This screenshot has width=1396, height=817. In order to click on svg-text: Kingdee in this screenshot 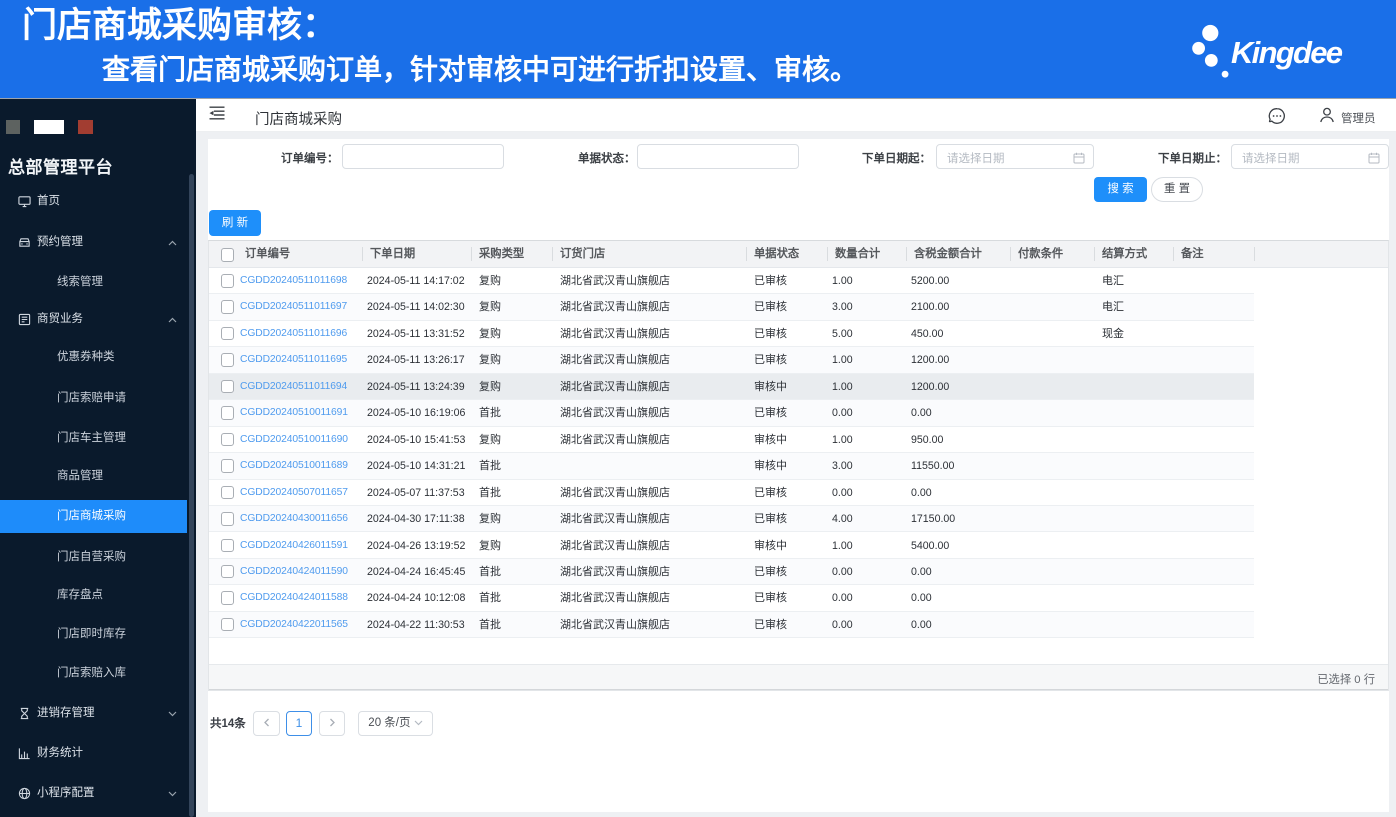, I will do `click(1287, 52)`.